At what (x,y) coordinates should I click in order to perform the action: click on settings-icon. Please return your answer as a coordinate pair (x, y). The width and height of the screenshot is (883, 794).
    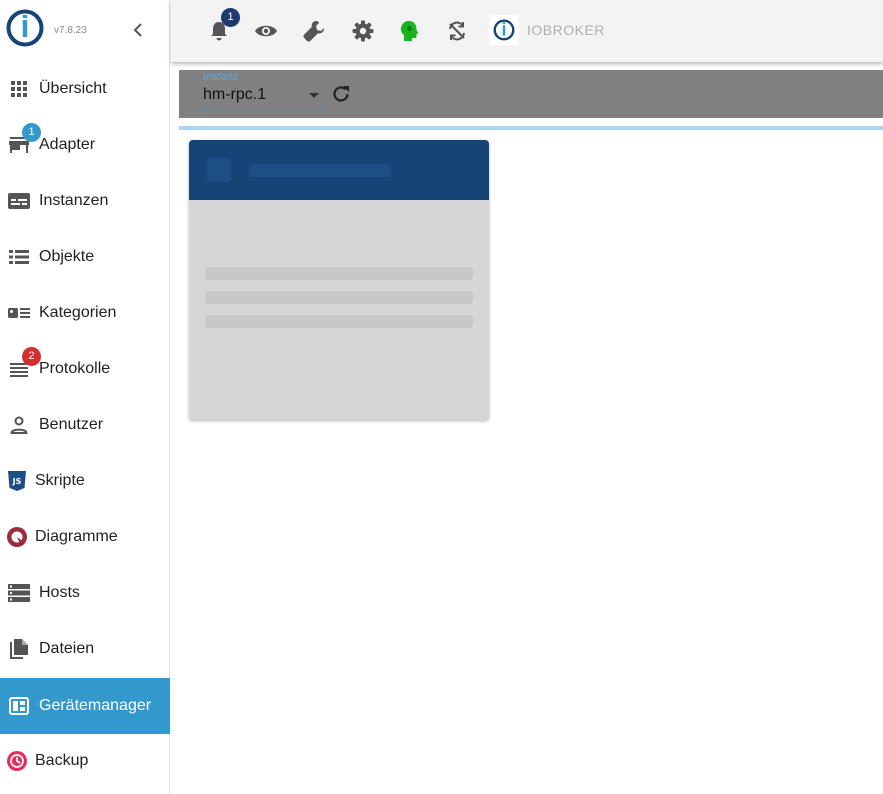
    Looking at the image, I should click on (363, 31).